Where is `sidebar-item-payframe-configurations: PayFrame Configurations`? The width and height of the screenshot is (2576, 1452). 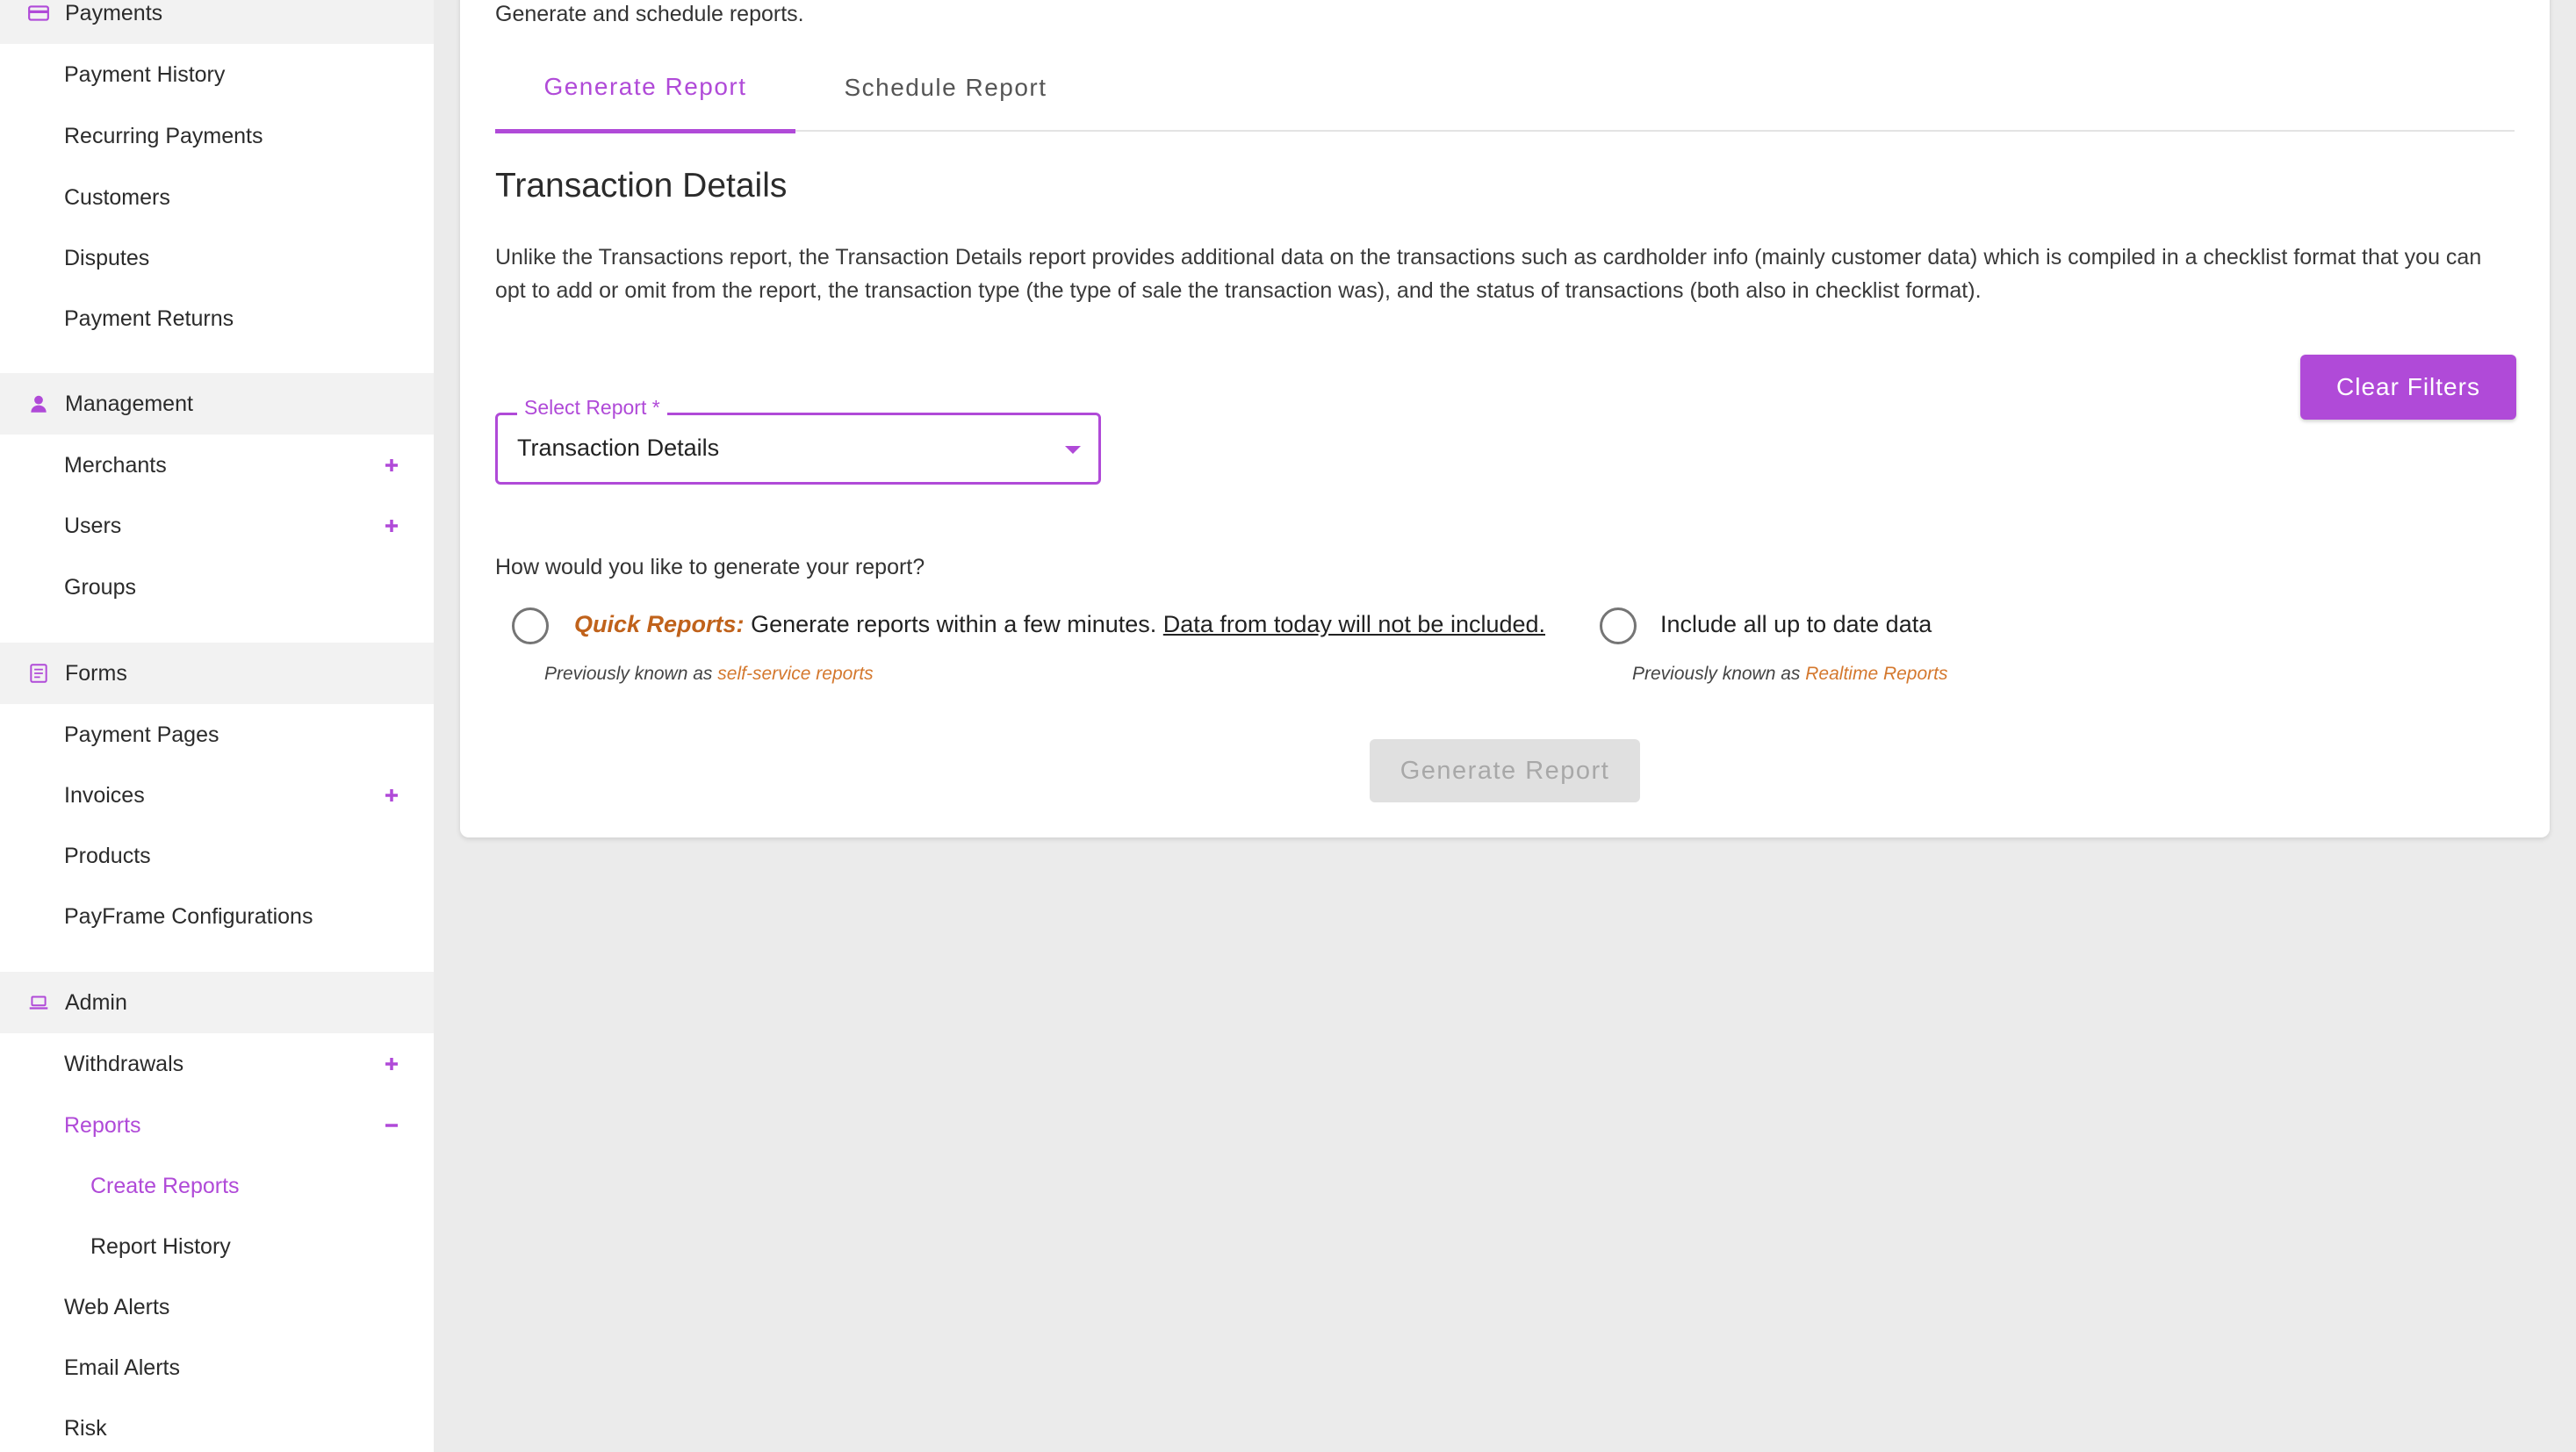 sidebar-item-payframe-configurations: PayFrame Configurations is located at coordinates (217, 917).